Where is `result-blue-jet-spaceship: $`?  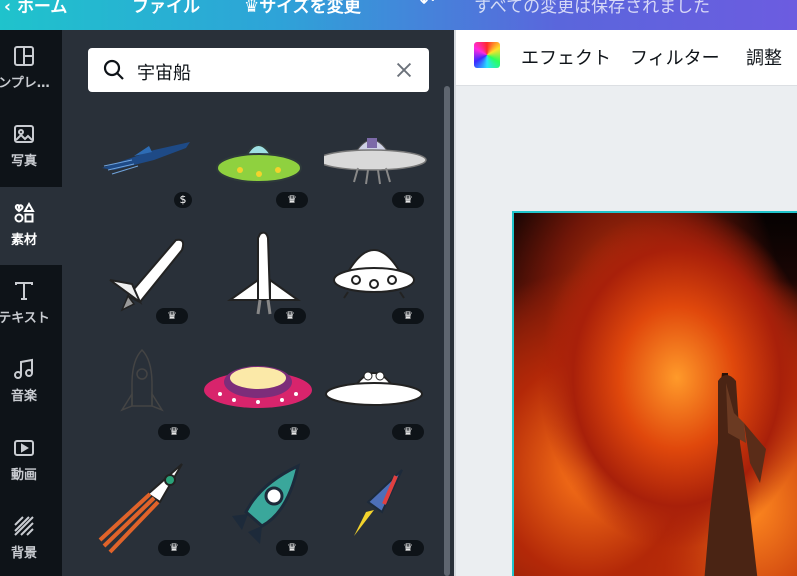 result-blue-jet-spaceship: $ is located at coordinates (149, 175).